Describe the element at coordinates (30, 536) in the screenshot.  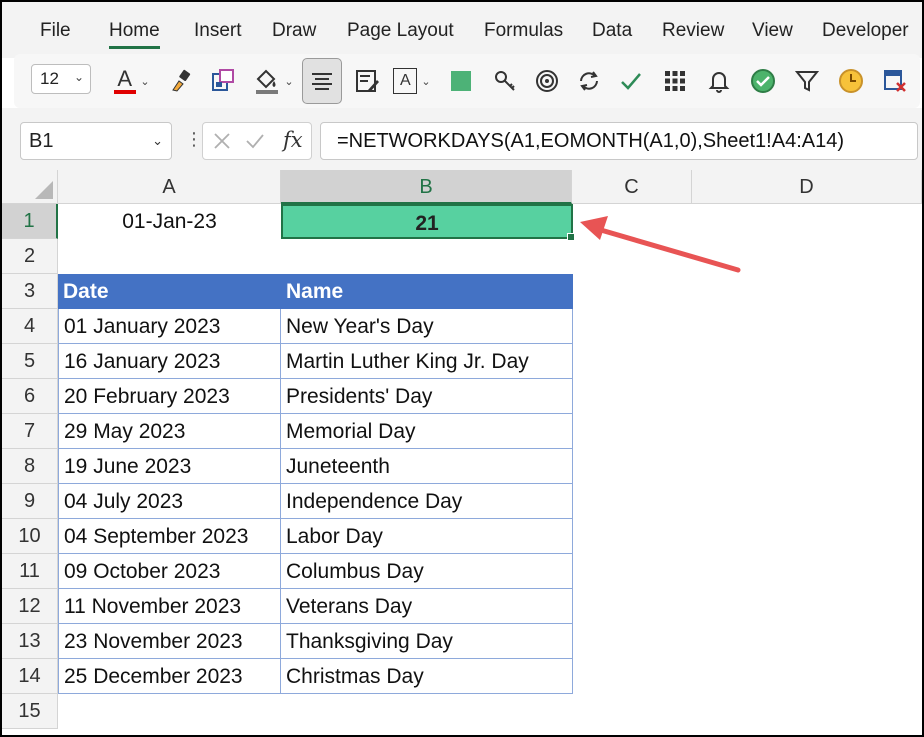
I see `row-header-10: 10` at that location.